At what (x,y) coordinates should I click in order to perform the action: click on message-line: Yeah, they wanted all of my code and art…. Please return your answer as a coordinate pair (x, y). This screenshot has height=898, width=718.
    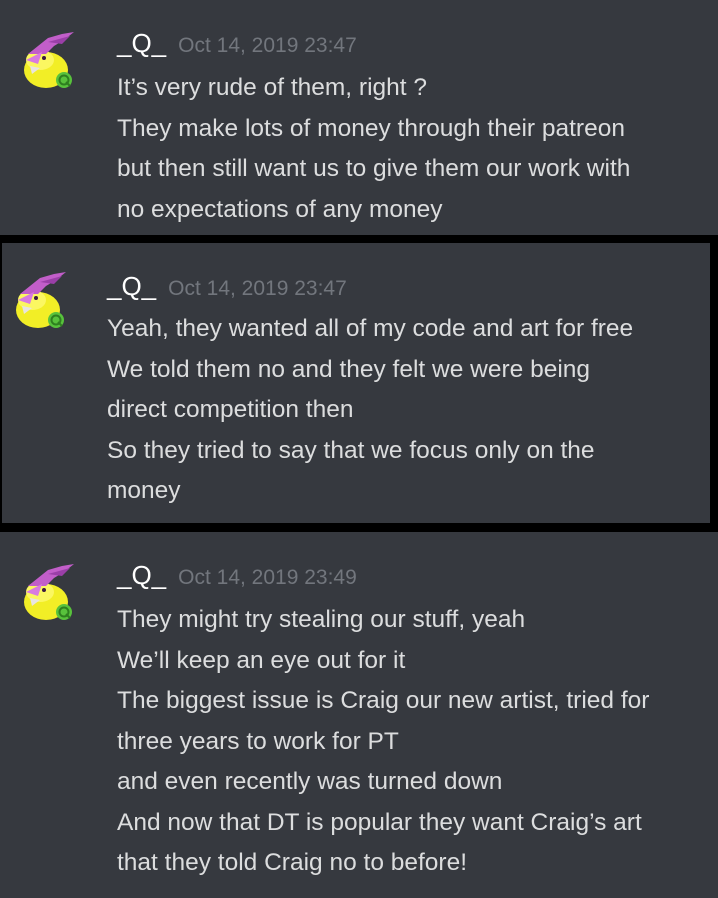
    Looking at the image, I should click on (370, 328).